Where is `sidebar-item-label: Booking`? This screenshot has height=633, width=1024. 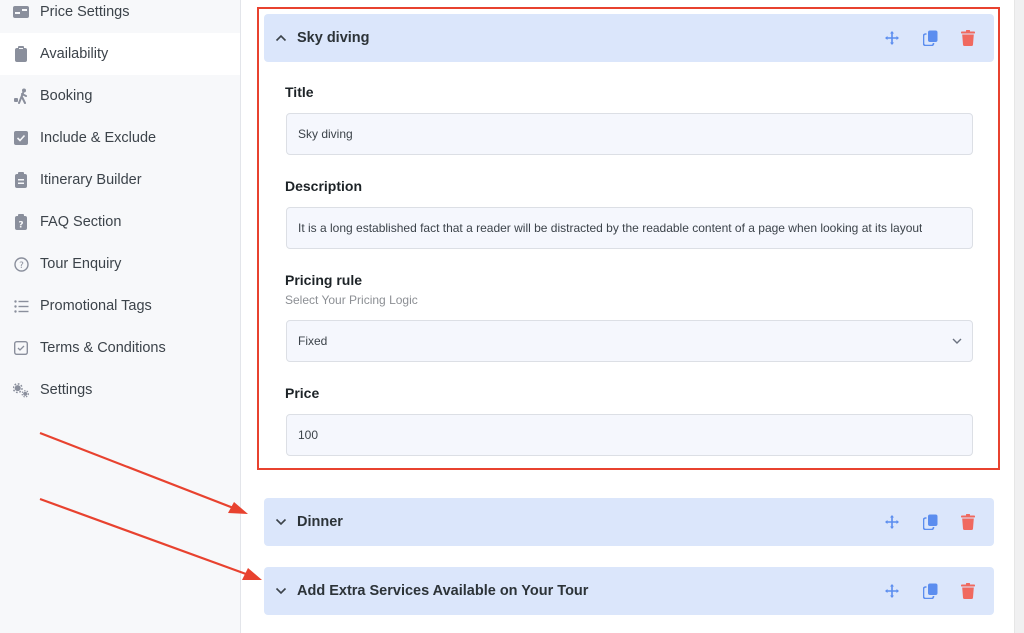
sidebar-item-label: Booking is located at coordinates (66, 96).